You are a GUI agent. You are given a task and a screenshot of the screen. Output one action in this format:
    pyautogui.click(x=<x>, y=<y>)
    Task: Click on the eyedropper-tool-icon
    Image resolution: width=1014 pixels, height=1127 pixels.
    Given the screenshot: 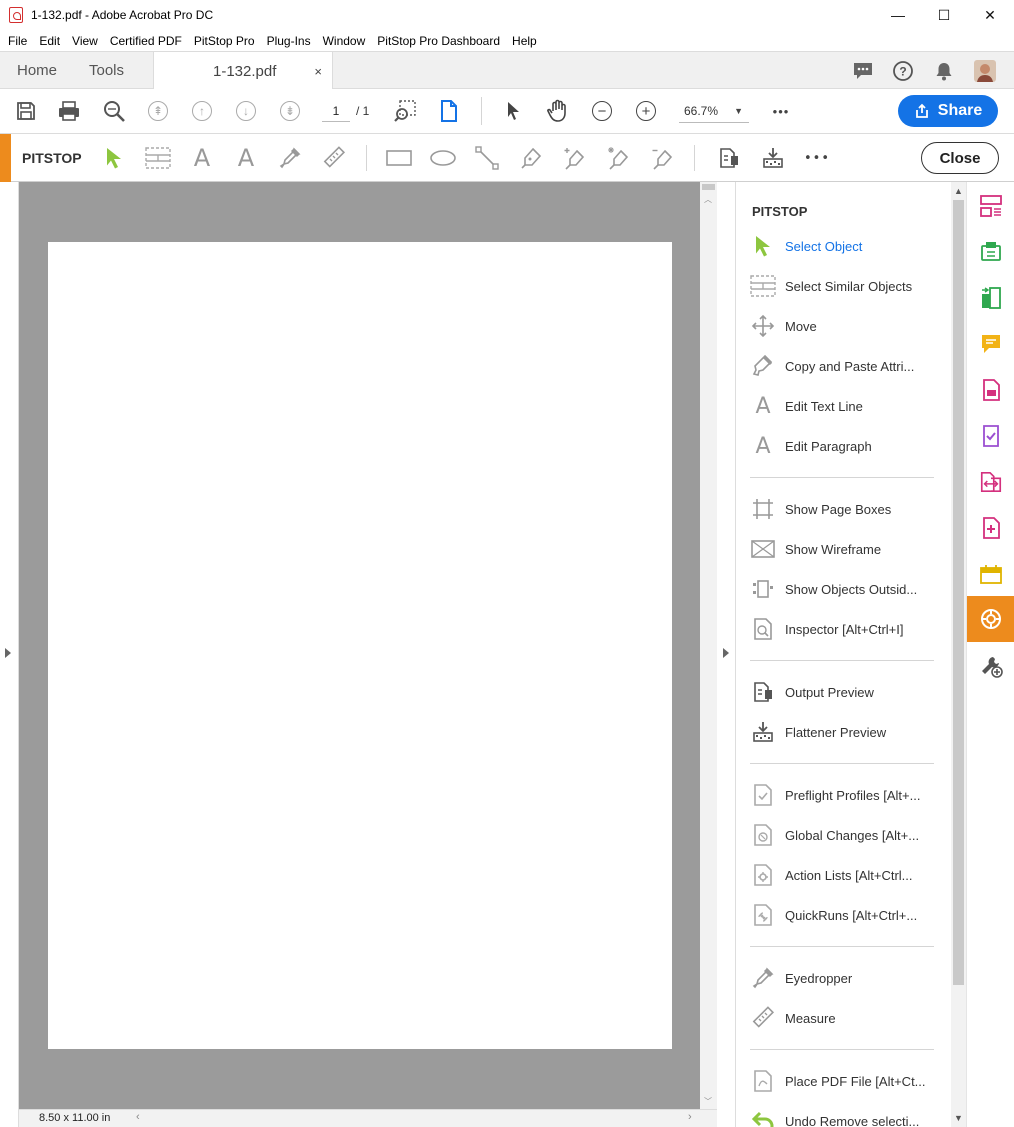 What is the action you would take?
    pyautogui.click(x=290, y=158)
    